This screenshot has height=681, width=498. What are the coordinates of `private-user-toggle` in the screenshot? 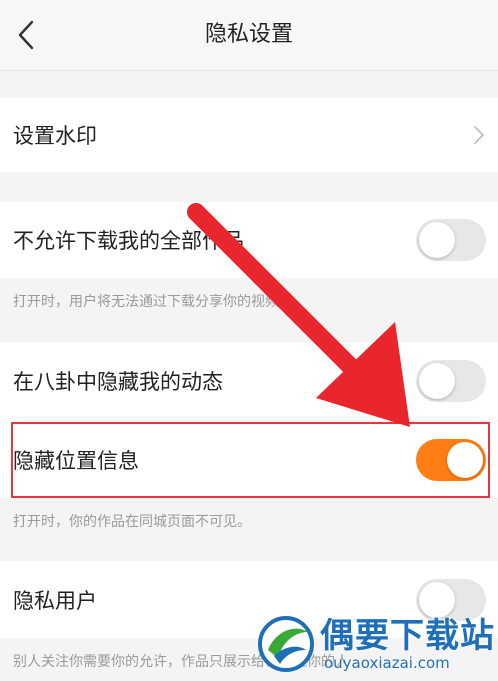 It's located at (451, 599).